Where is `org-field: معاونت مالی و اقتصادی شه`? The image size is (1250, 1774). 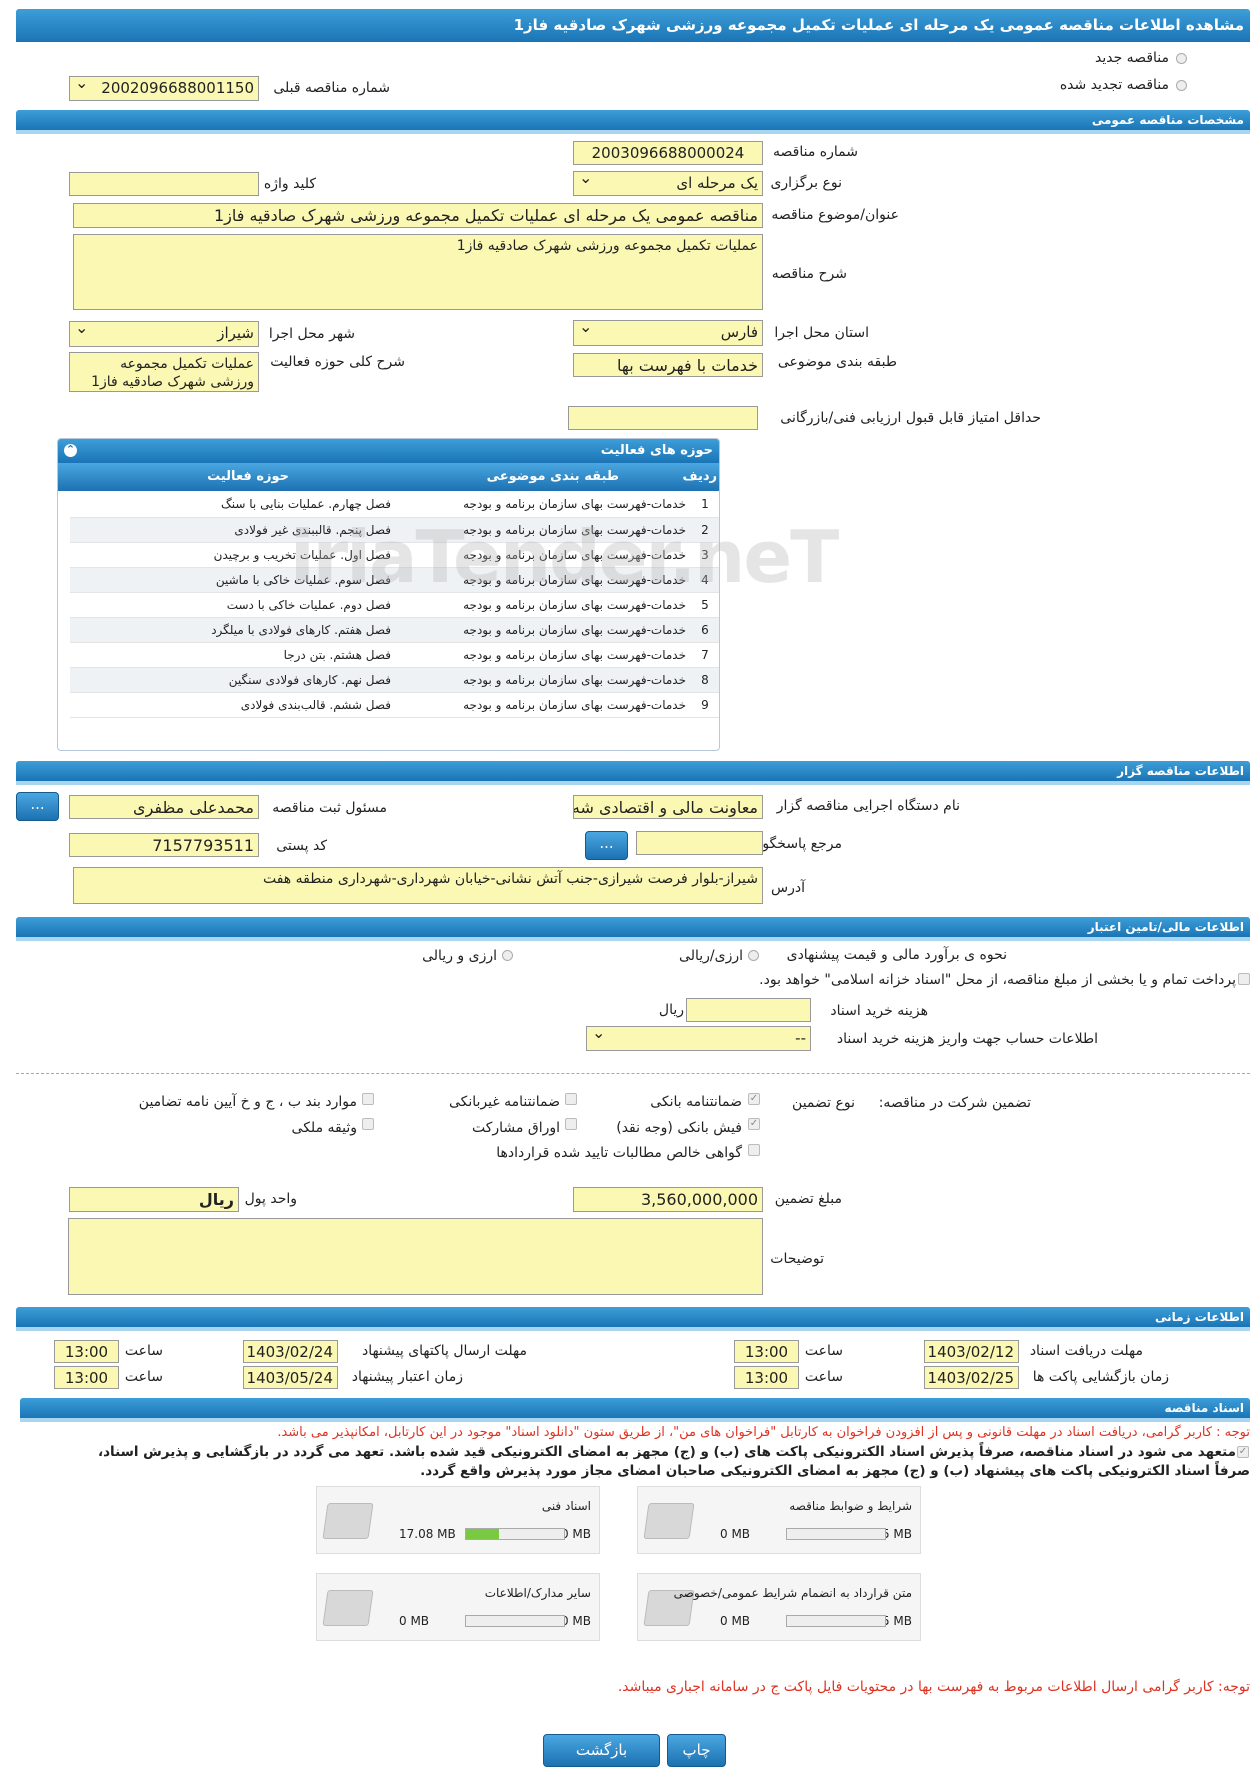 org-field: معاونت مالی و اقتصادی شه is located at coordinates (668, 807).